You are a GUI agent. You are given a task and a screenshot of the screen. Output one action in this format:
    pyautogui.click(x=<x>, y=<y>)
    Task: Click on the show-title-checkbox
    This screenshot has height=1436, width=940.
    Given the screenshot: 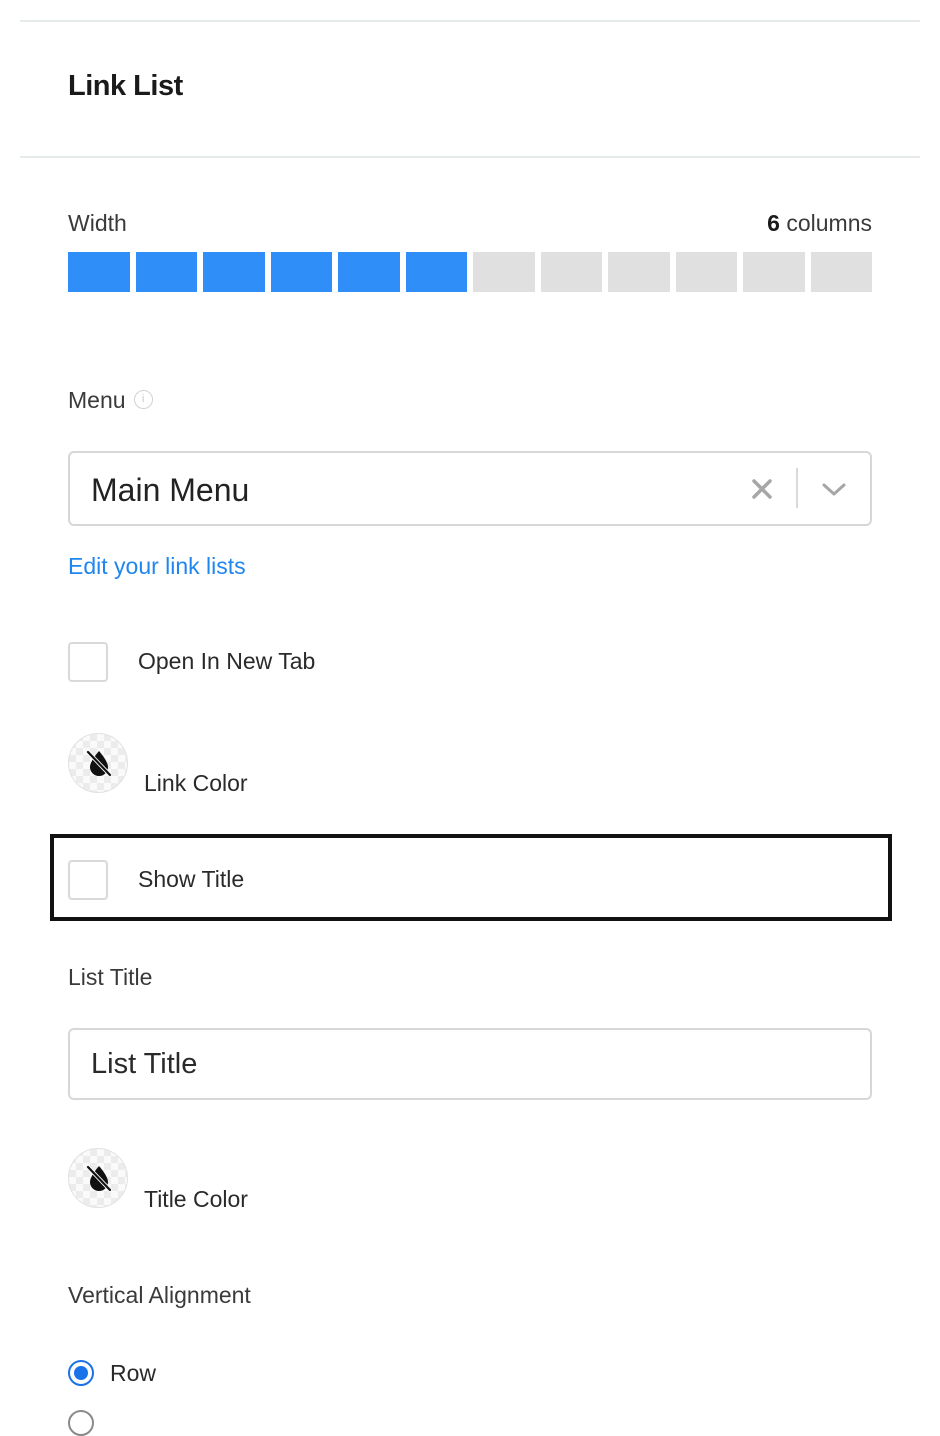 What is the action you would take?
    pyautogui.click(x=88, y=880)
    